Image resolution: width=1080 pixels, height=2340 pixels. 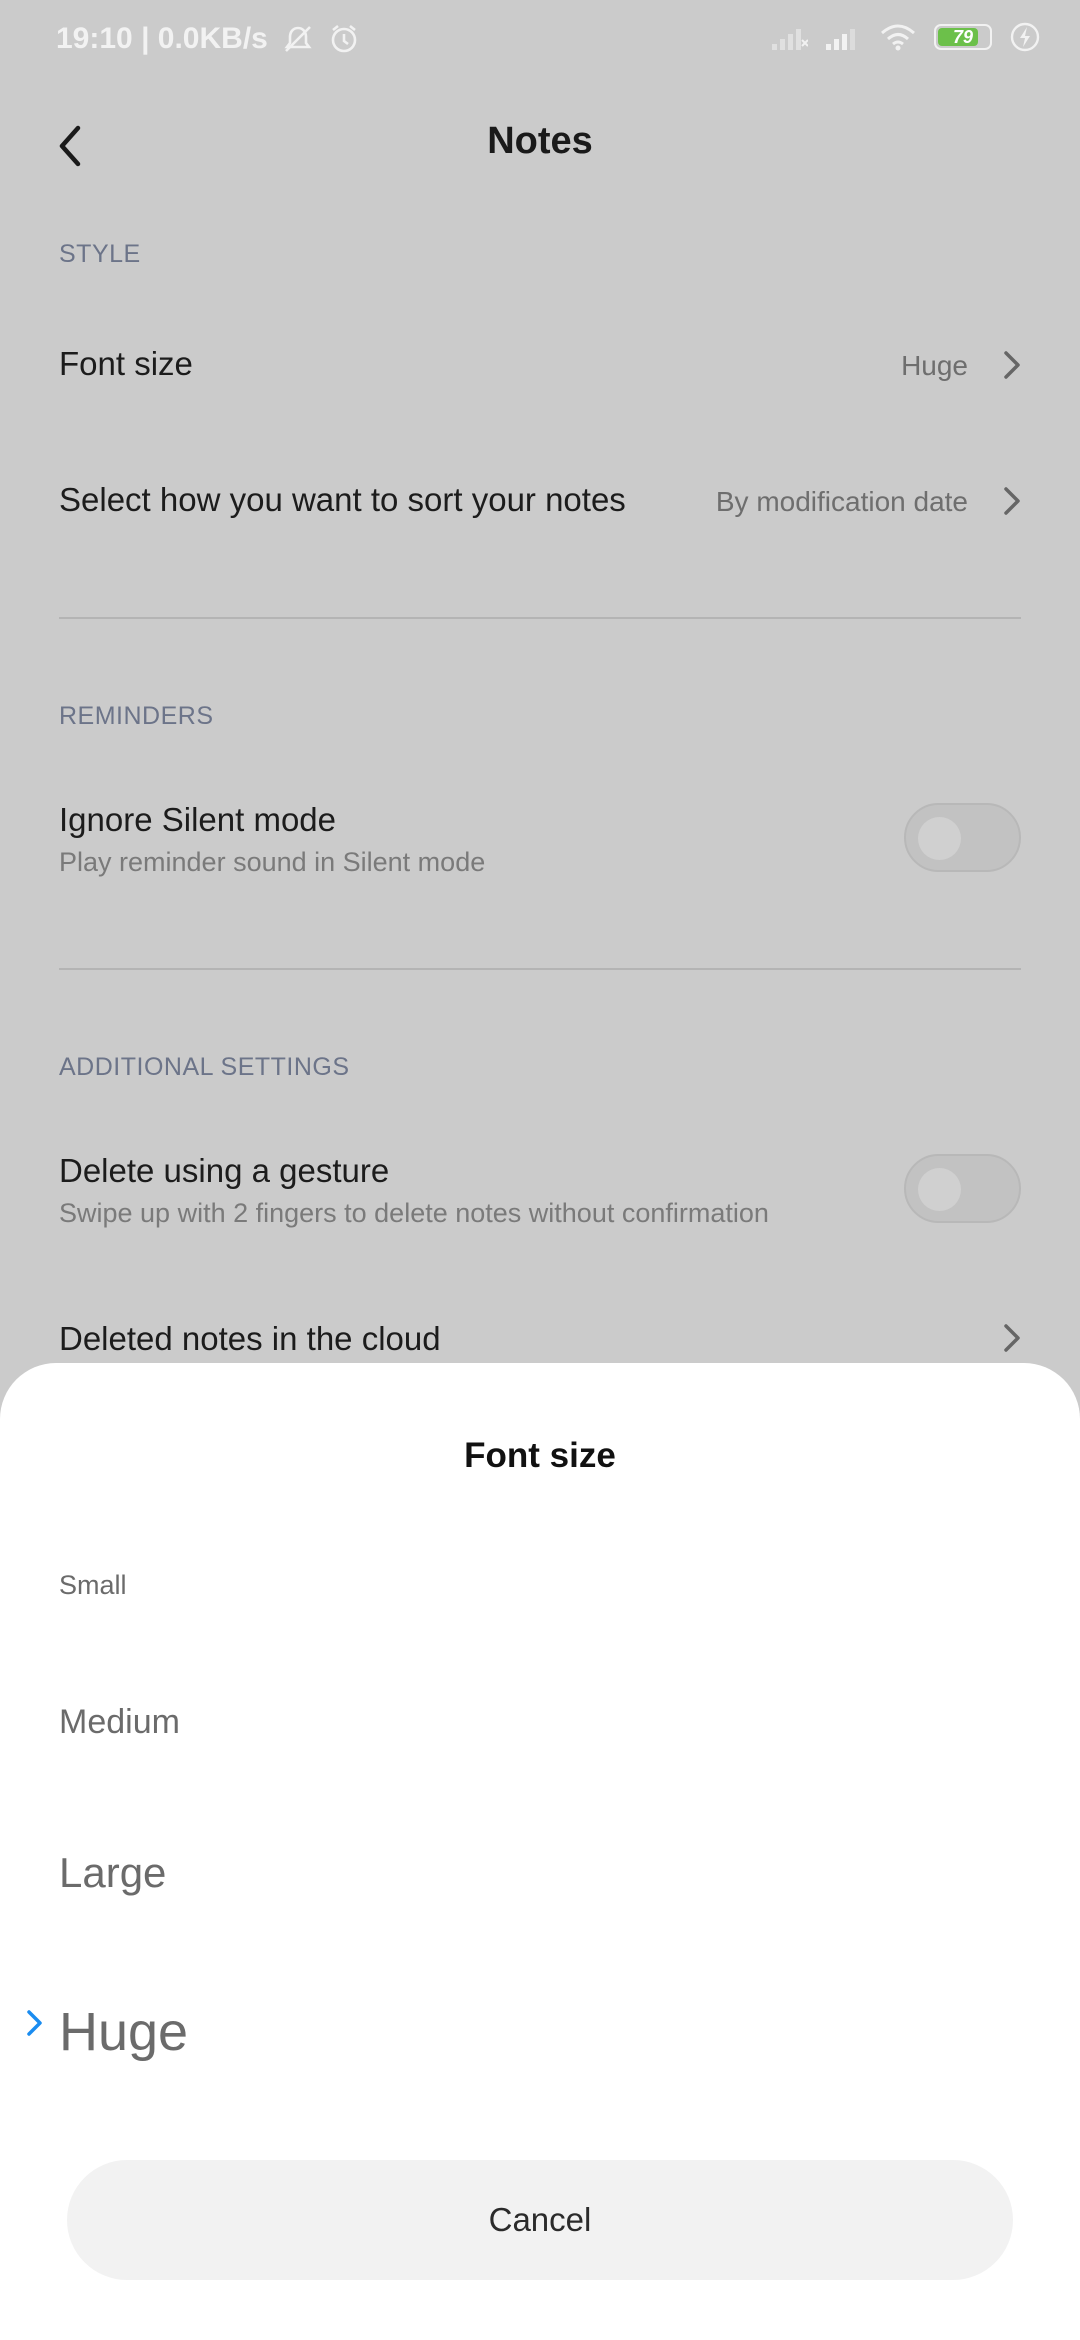 I want to click on delete-gesture-toggle, so click(x=962, y=1188).